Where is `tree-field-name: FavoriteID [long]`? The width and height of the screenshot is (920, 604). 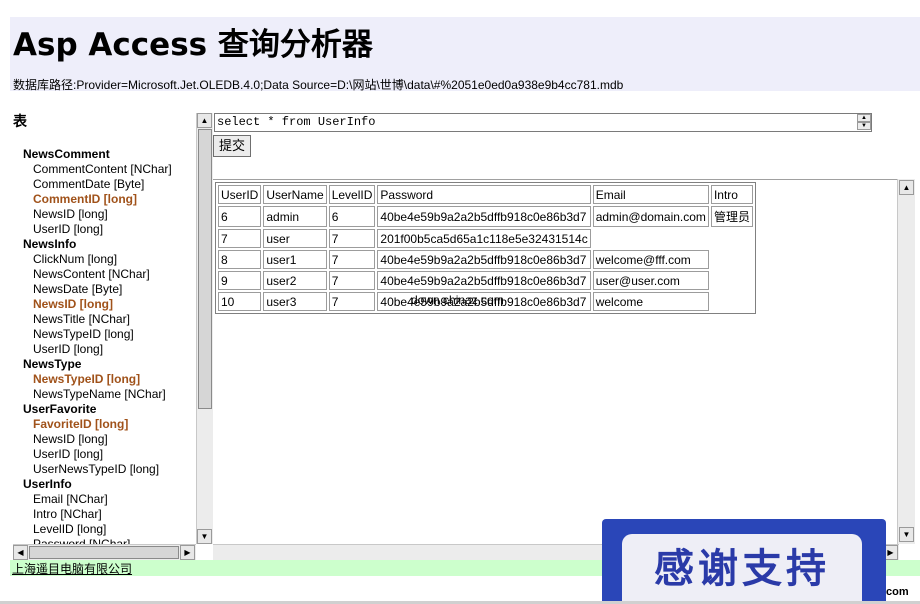 tree-field-name: FavoriteID [long] is located at coordinates (110, 424).